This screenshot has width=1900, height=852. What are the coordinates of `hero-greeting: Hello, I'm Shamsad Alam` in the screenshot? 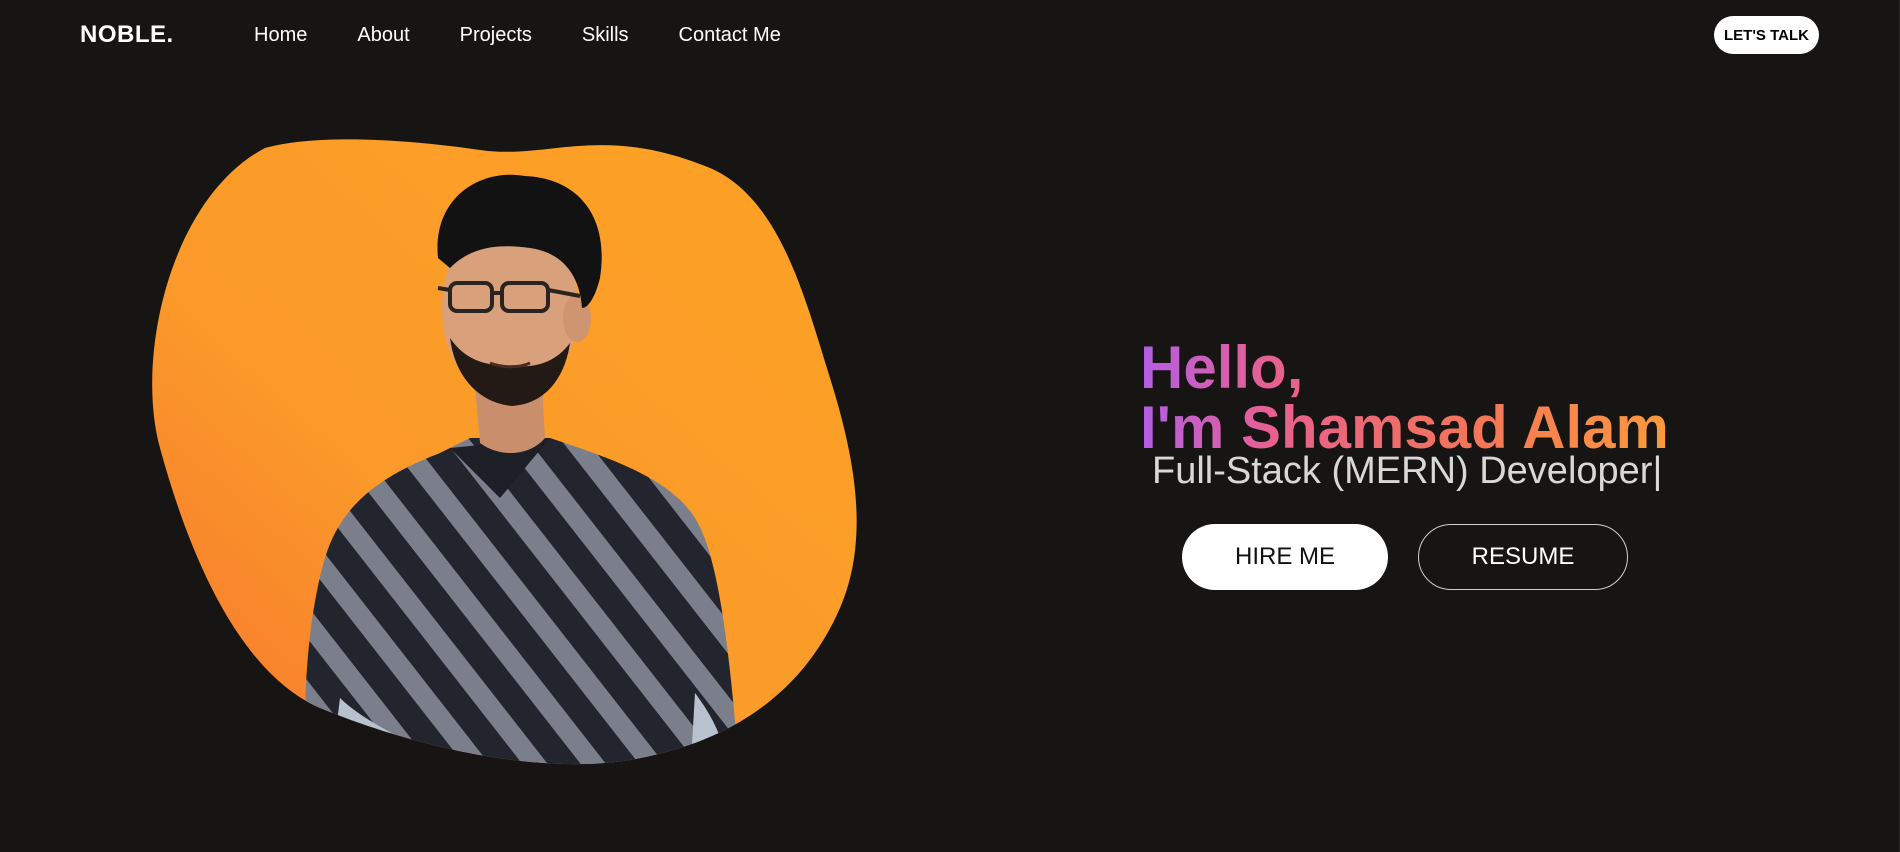 It's located at (1404, 398).